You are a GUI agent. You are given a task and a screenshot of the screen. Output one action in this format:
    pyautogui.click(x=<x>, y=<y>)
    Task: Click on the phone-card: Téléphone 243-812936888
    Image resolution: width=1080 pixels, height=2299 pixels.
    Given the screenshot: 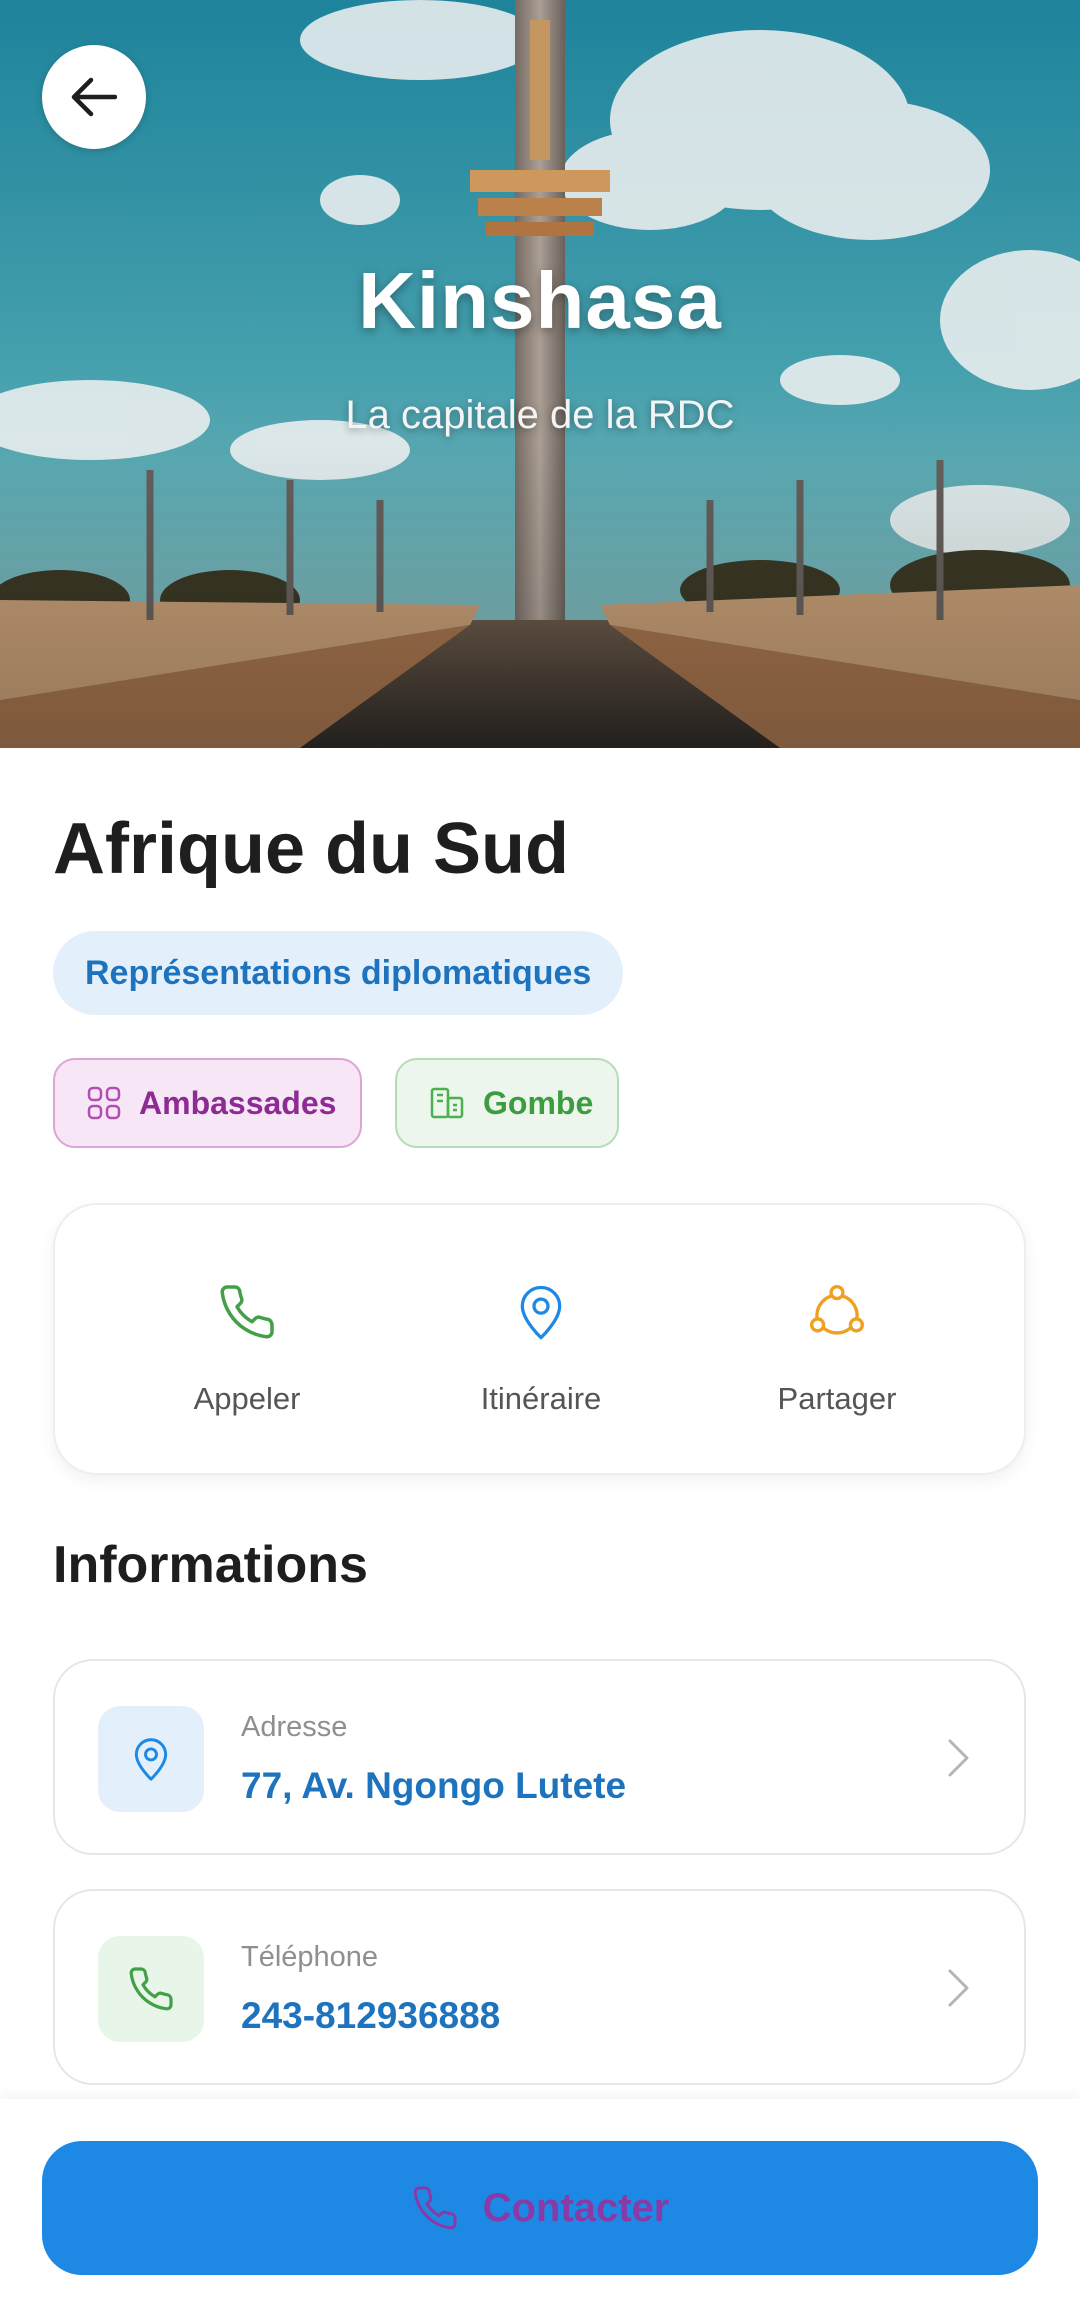 What is the action you would take?
    pyautogui.click(x=539, y=1987)
    